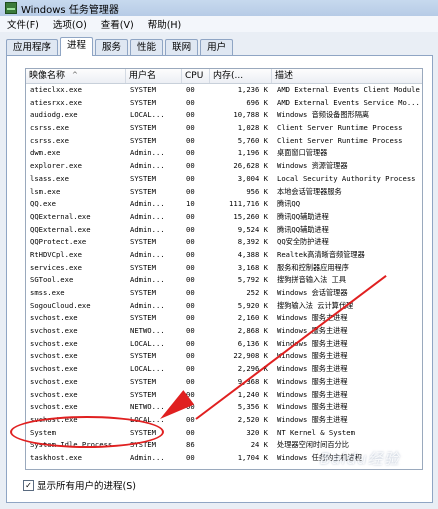 This screenshot has width=438, height=509. What do you see at coordinates (117, 24) in the screenshot?
I see `menu-view: 查看(V)` at bounding box center [117, 24].